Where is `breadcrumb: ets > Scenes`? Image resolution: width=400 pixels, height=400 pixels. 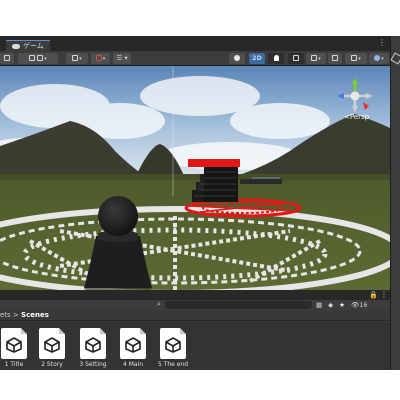 breadcrumb: ets > Scenes is located at coordinates (195, 315).